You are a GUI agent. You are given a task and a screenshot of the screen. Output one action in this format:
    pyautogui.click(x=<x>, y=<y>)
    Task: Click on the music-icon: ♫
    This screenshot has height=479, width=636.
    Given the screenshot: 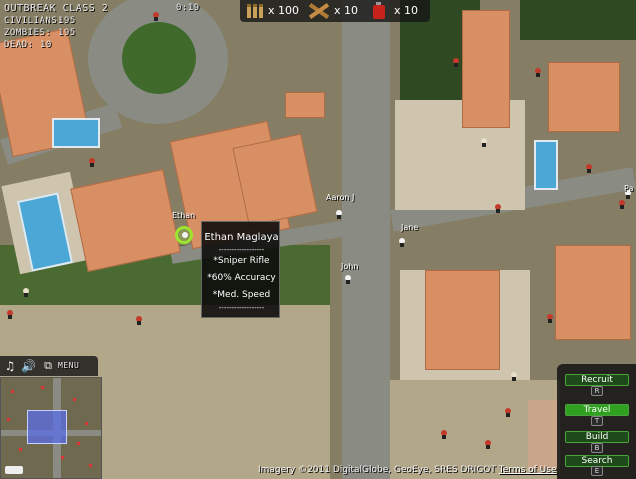 What is the action you would take?
    pyautogui.click(x=10, y=366)
    